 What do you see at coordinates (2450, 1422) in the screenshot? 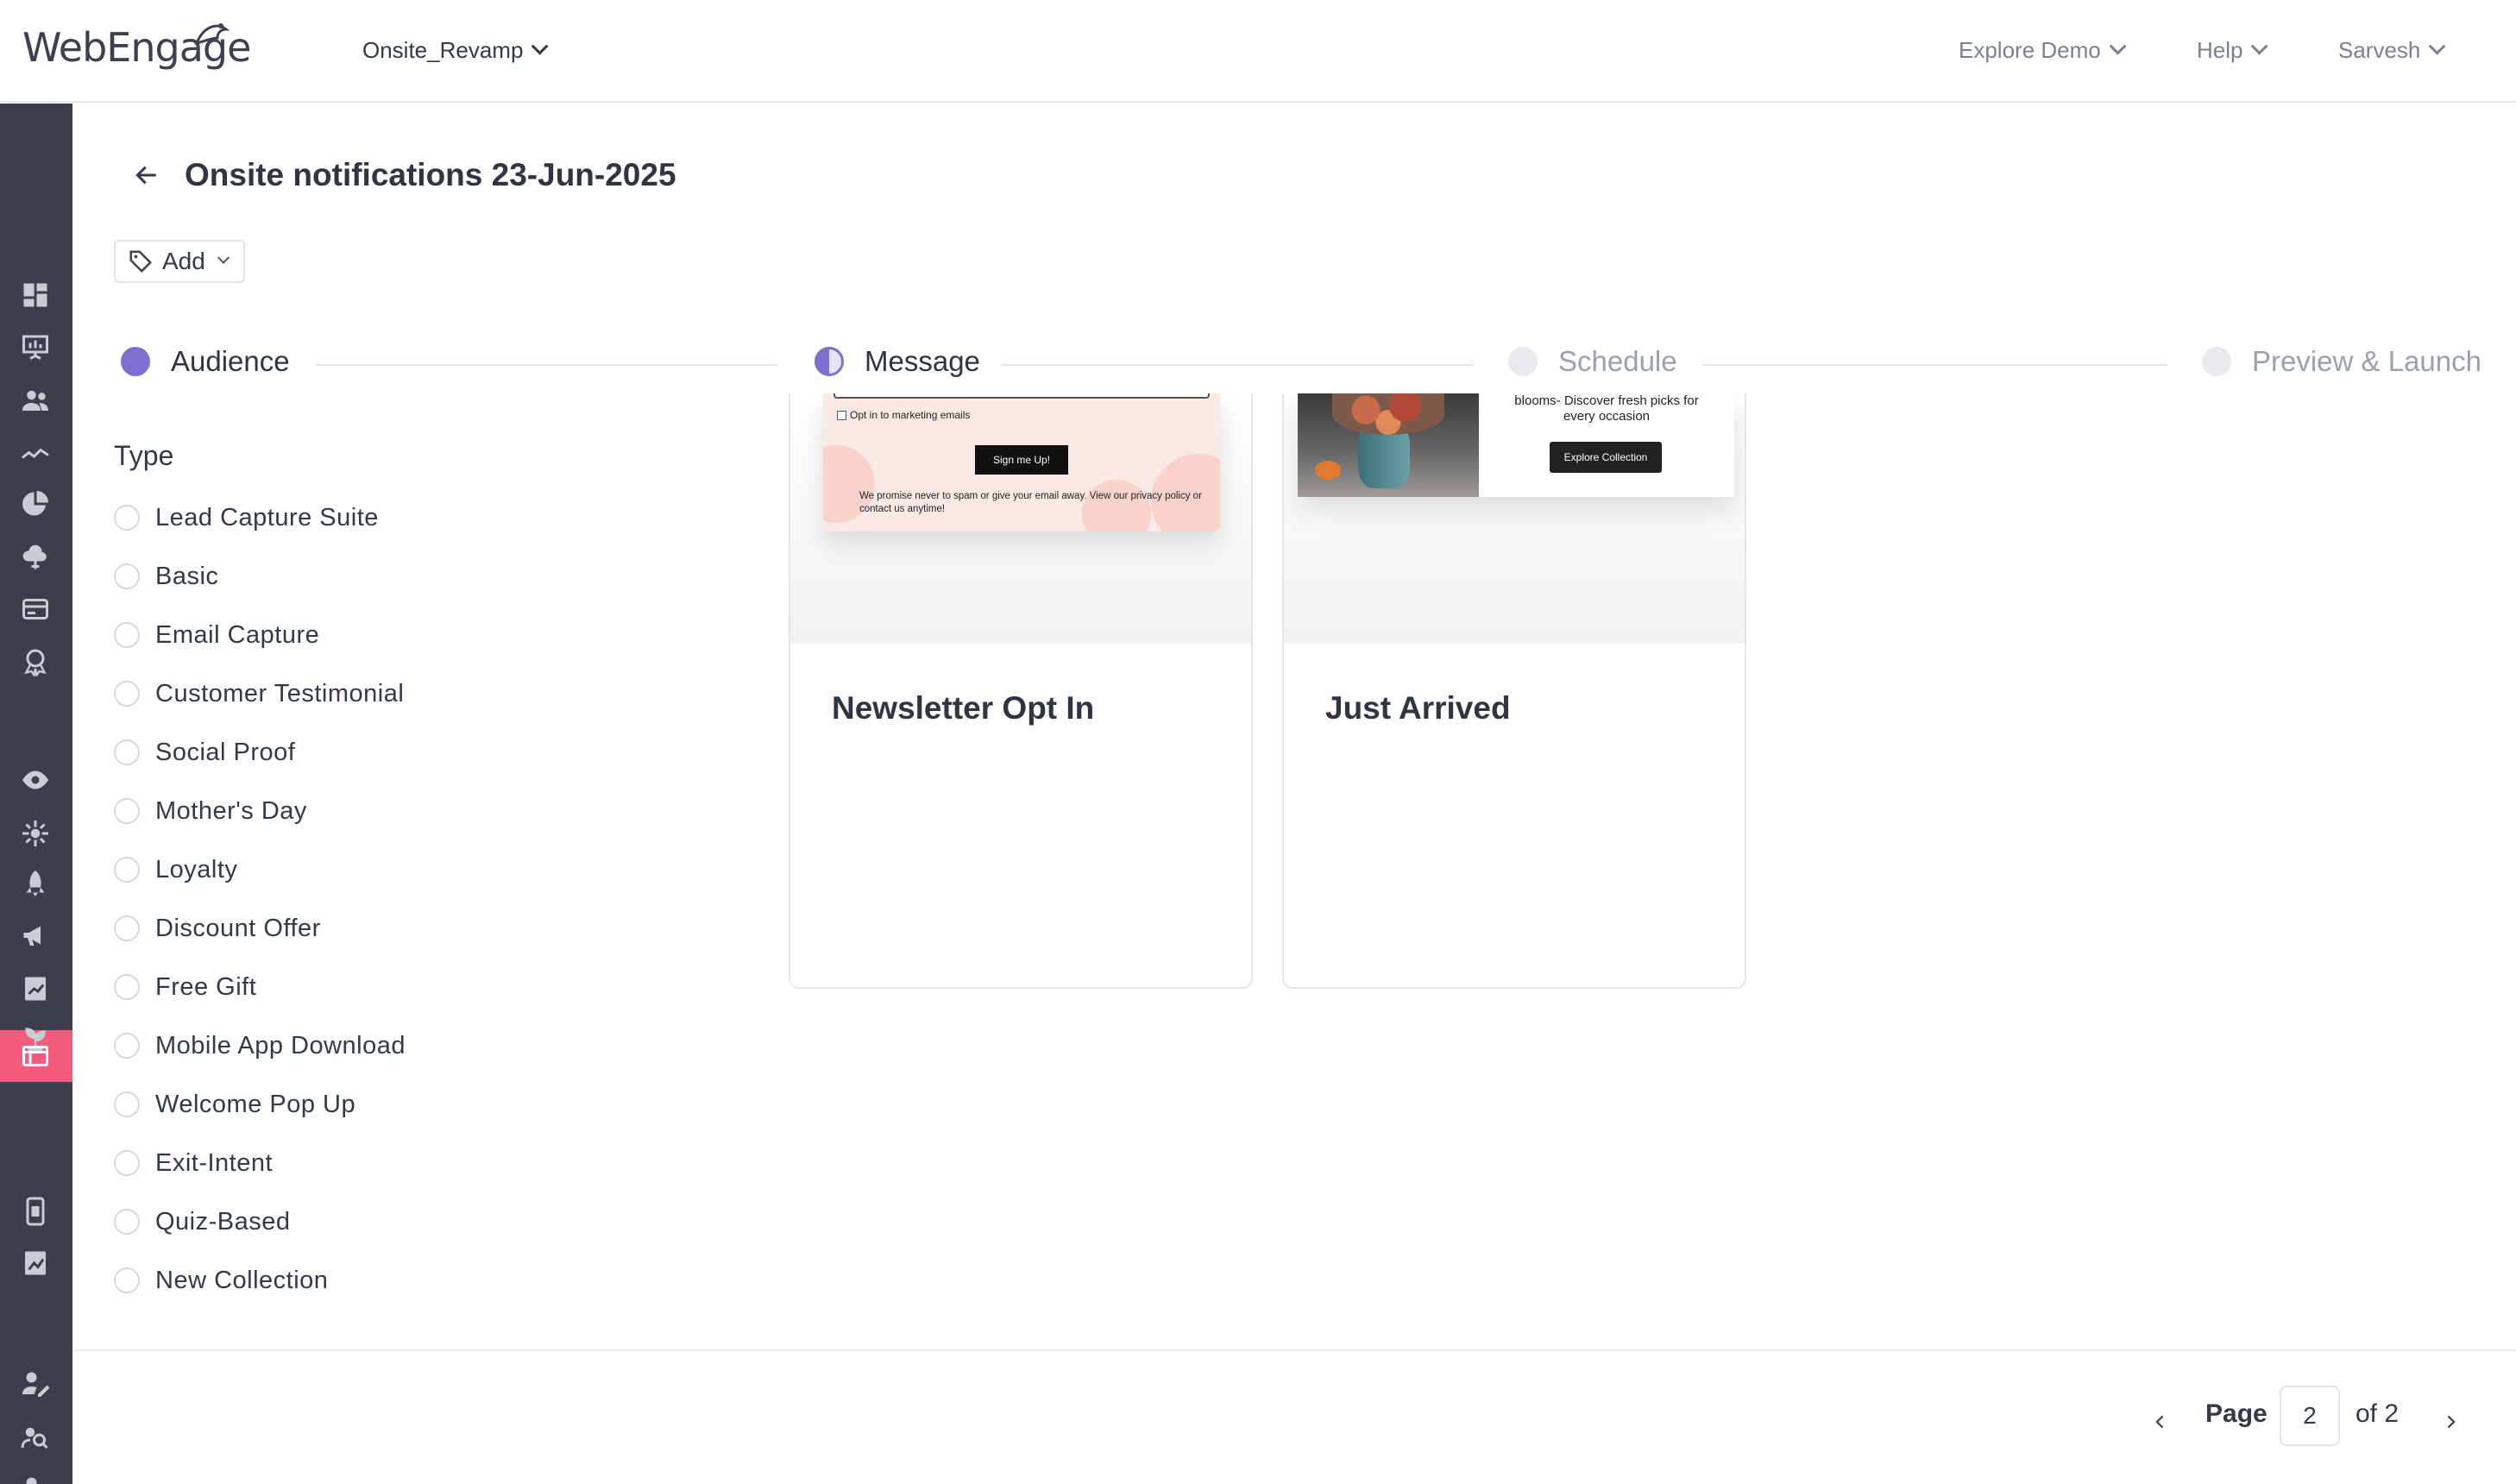
I see `chevron-right-icon` at bounding box center [2450, 1422].